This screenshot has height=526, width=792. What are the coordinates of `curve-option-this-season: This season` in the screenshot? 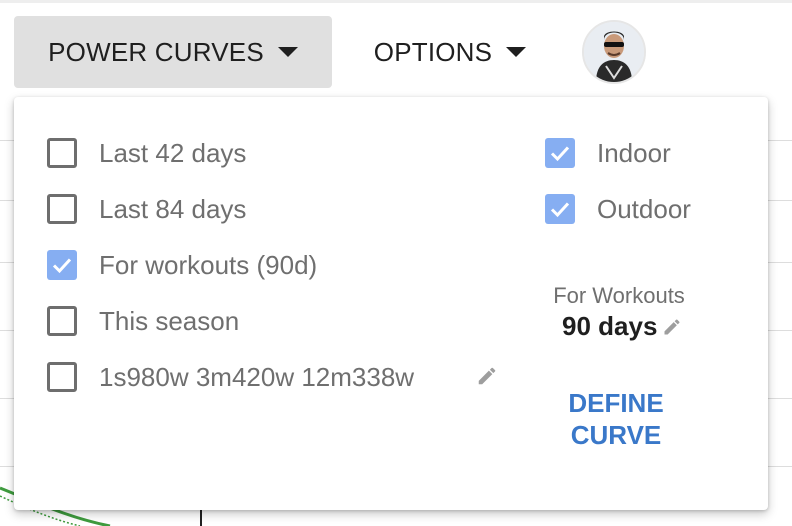 It's located at (143, 321).